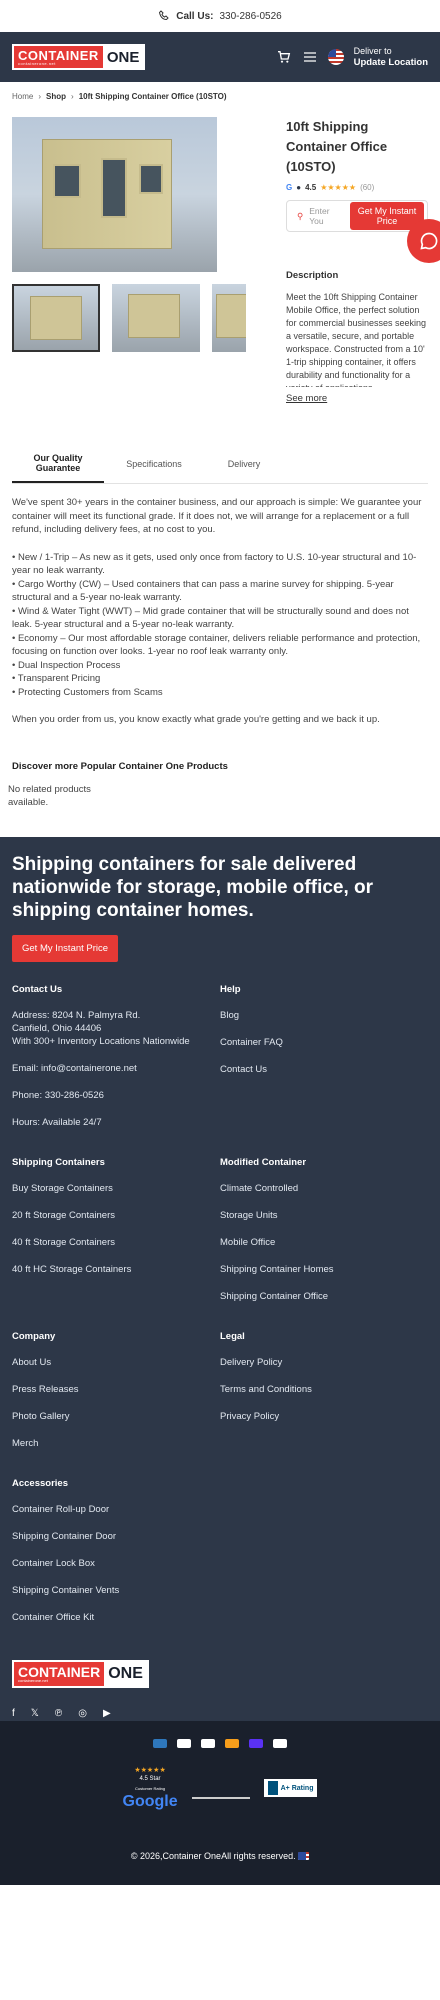 The width and height of the screenshot is (440, 2000). What do you see at coordinates (35, 1713) in the screenshot?
I see `x-twitter-icon: 𝕏` at bounding box center [35, 1713].